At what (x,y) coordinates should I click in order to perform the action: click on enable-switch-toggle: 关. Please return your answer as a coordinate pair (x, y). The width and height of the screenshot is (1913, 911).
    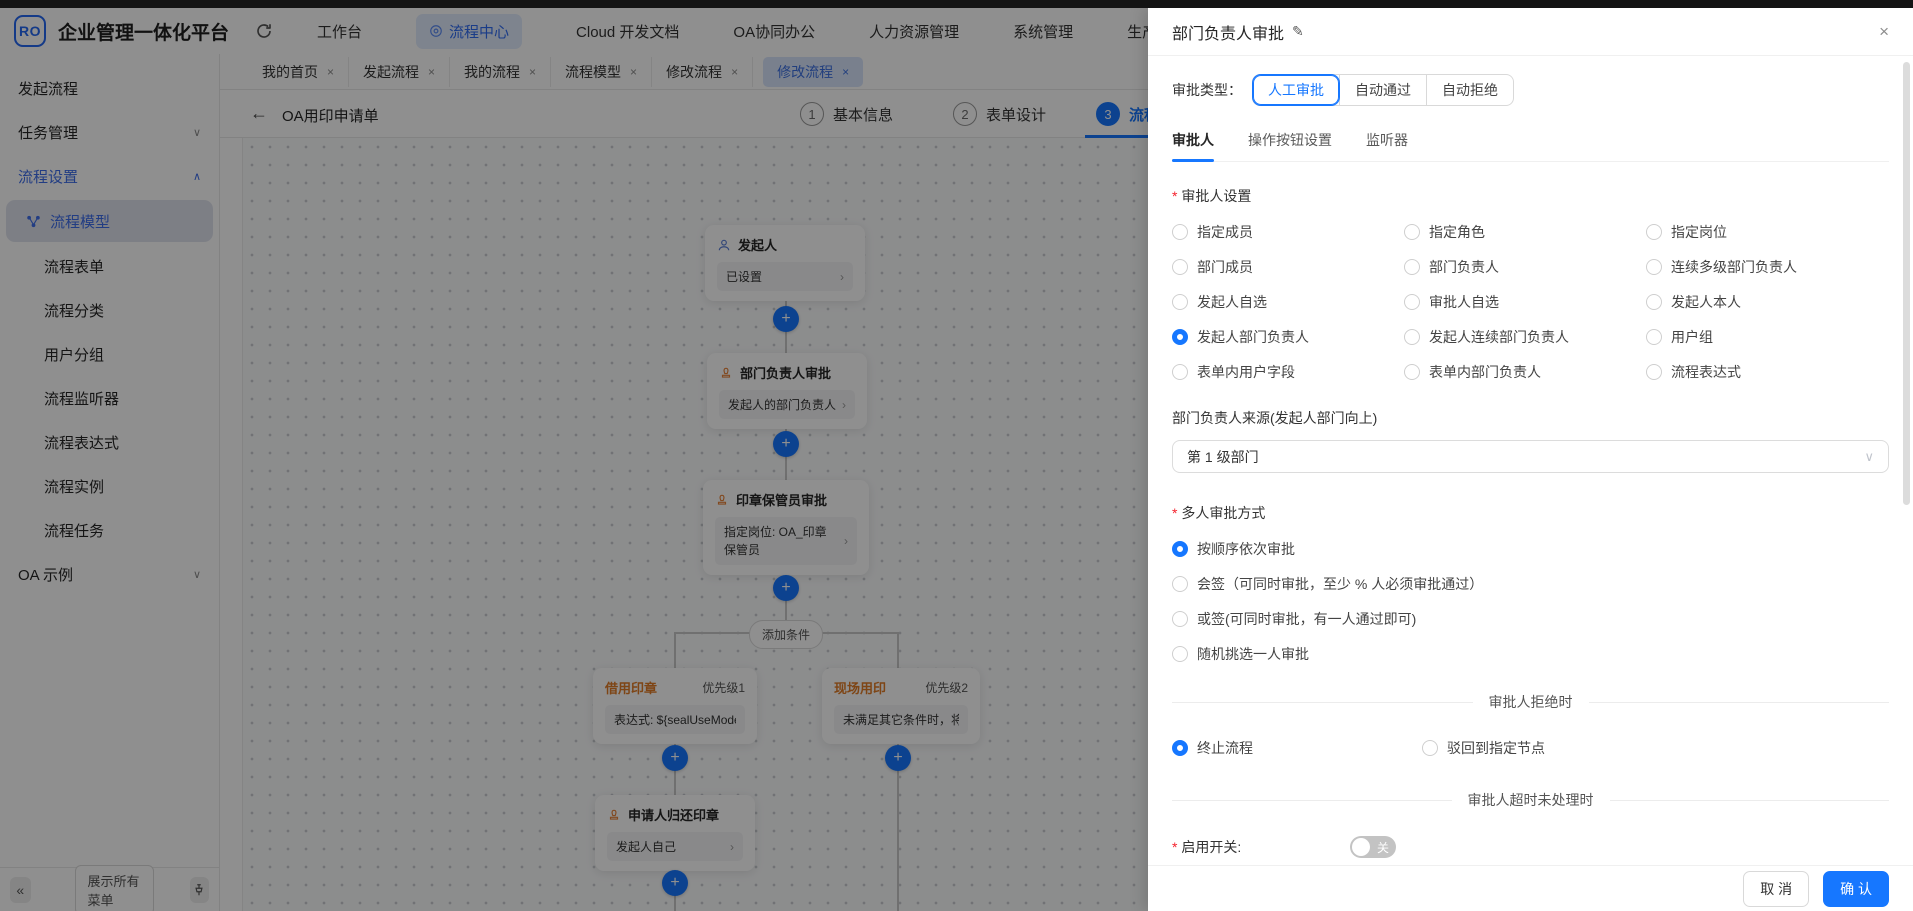
    Looking at the image, I should click on (1373, 847).